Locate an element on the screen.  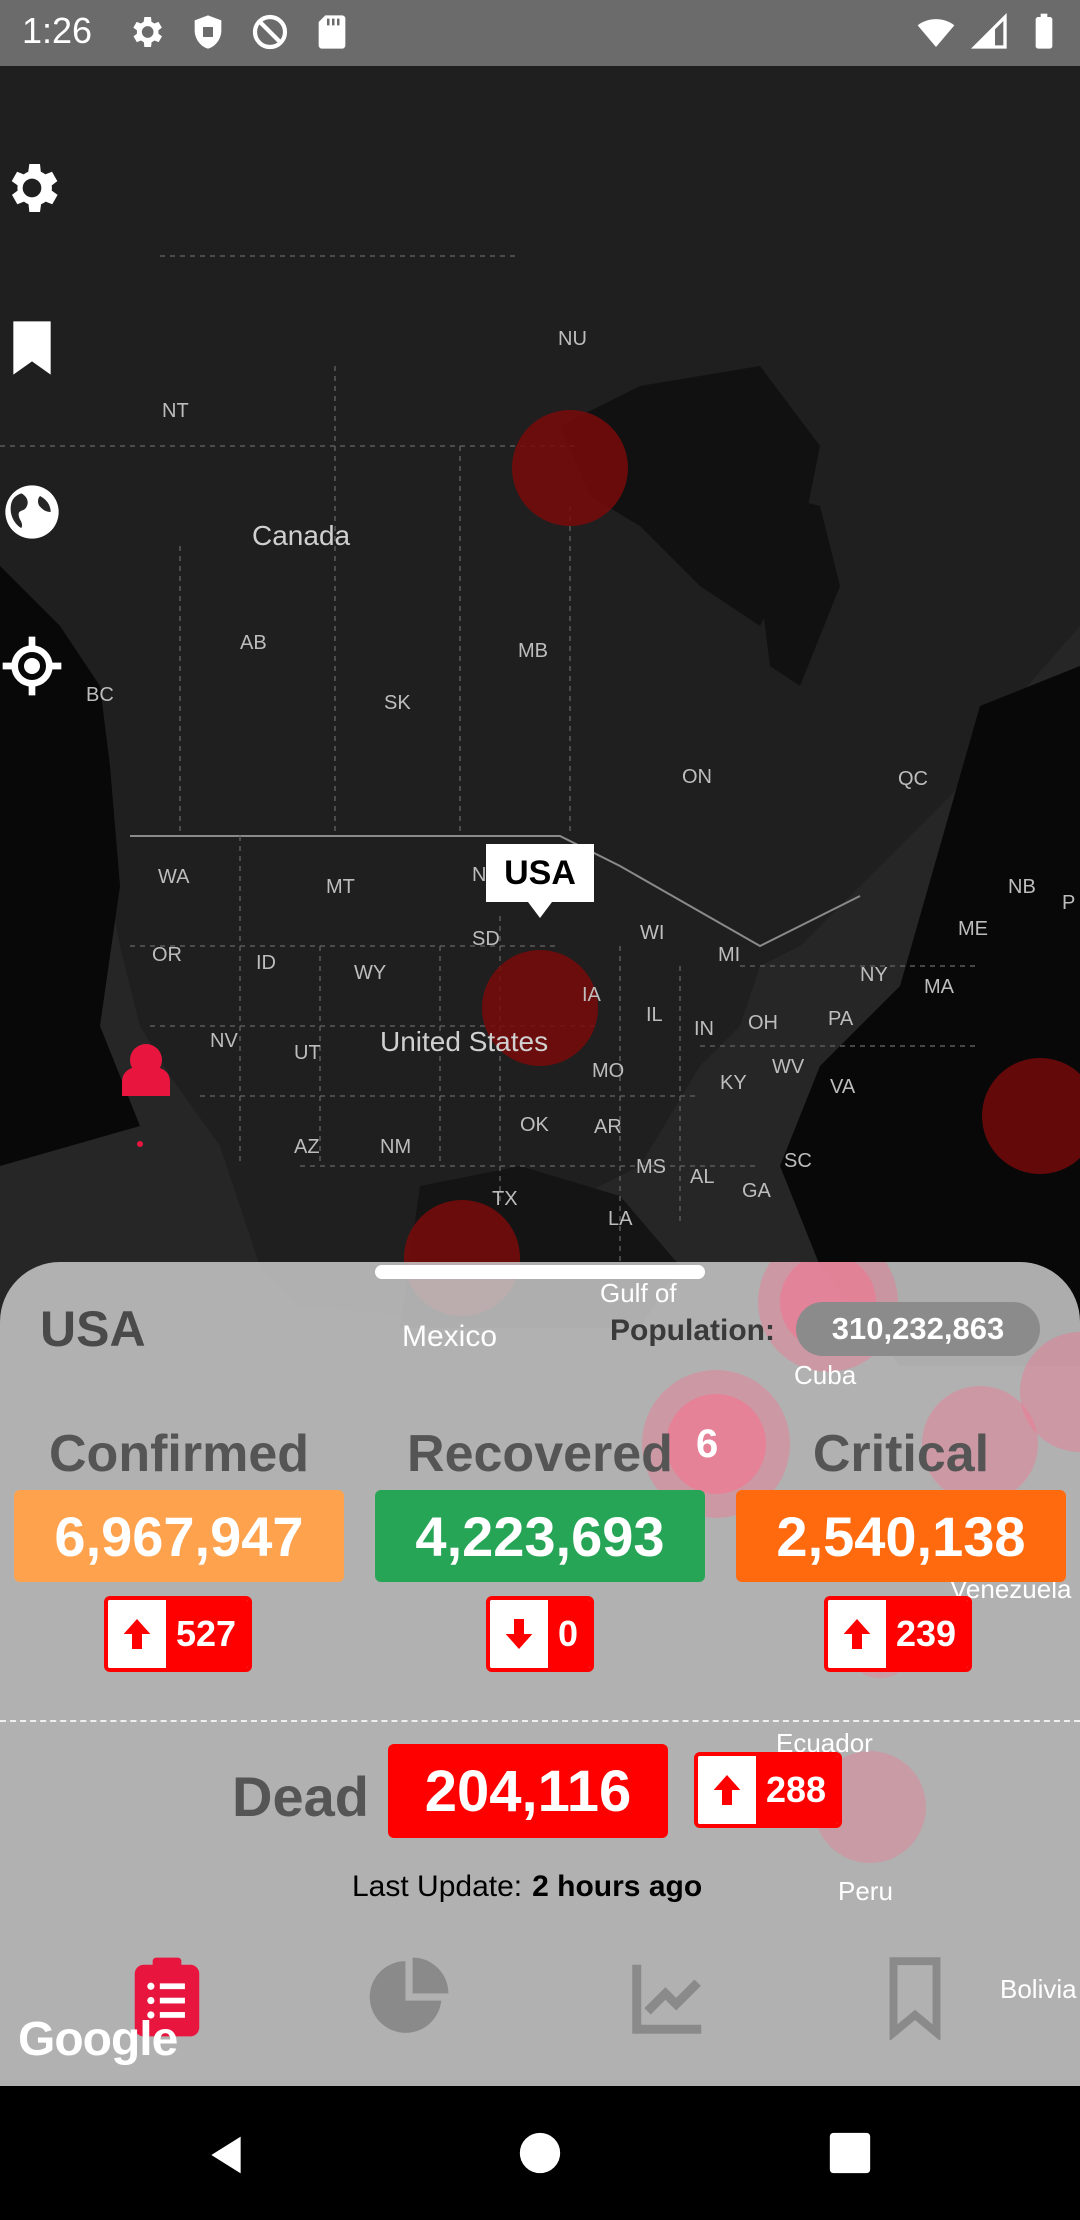
map-label-la: LA is located at coordinates (620, 1219).